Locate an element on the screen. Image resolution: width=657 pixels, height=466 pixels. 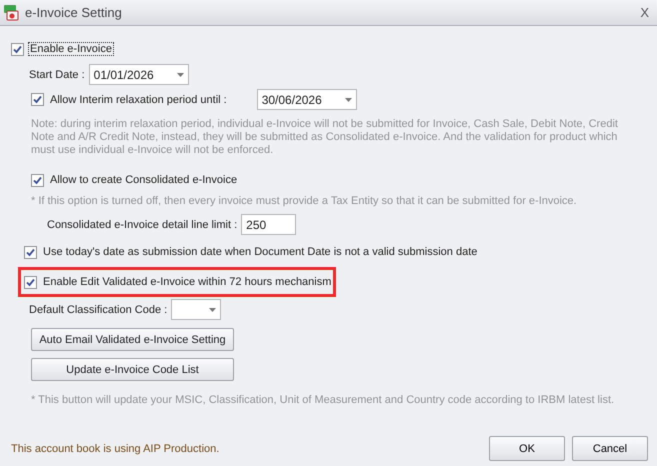
field-label: Default Classification Code : is located at coordinates (98, 310).